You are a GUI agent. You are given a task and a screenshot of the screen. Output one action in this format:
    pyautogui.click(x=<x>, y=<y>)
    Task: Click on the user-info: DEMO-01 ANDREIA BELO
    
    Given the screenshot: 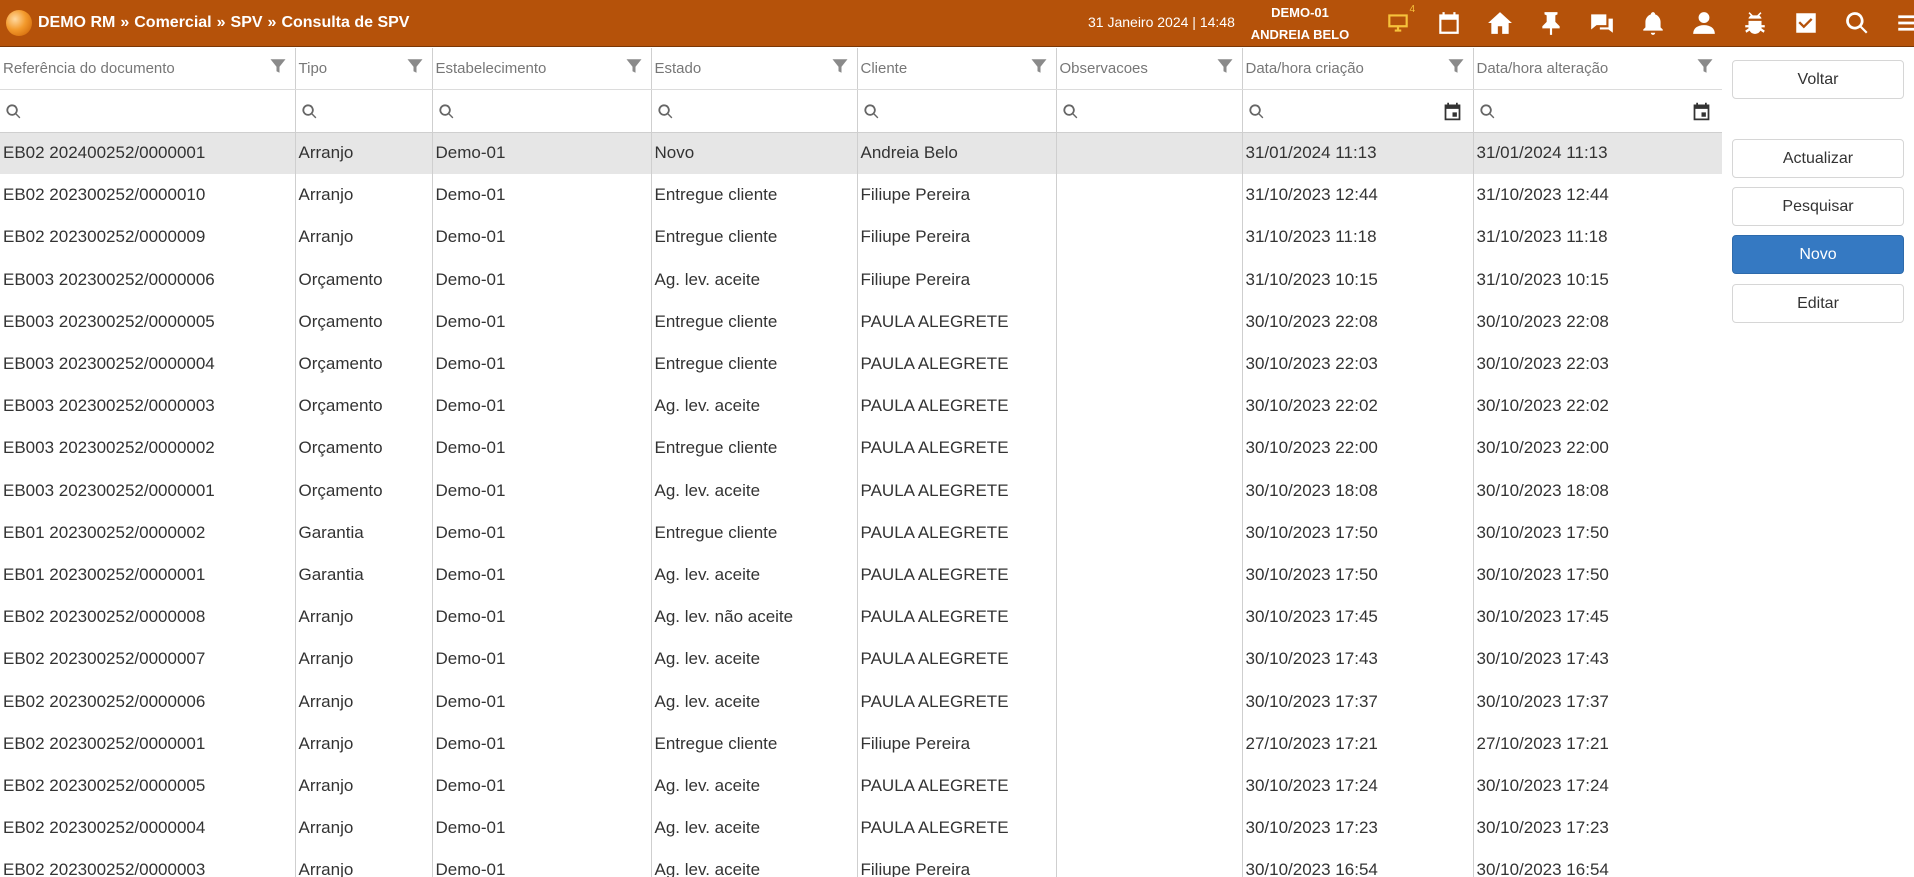 What is the action you would take?
    pyautogui.click(x=1300, y=24)
    